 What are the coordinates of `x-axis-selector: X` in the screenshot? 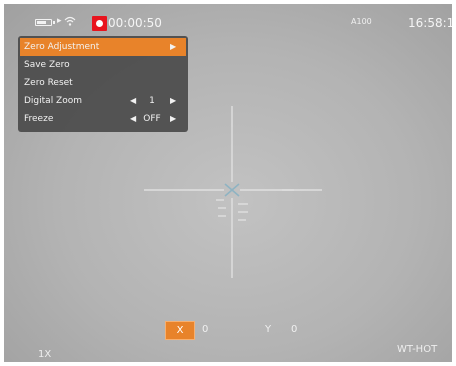 It's located at (180, 330).